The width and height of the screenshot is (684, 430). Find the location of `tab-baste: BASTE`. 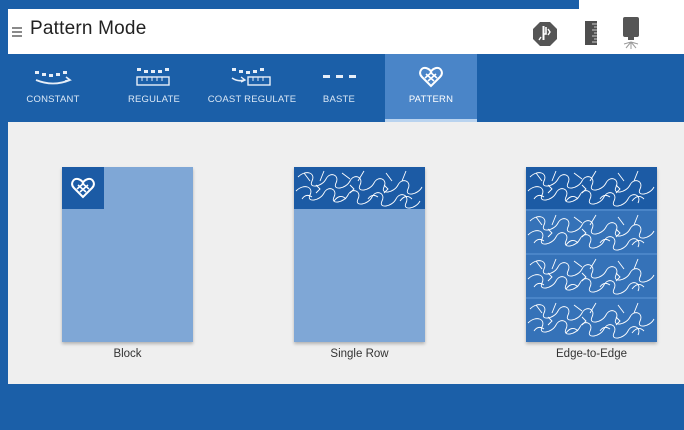

tab-baste: BASTE is located at coordinates (339, 88).